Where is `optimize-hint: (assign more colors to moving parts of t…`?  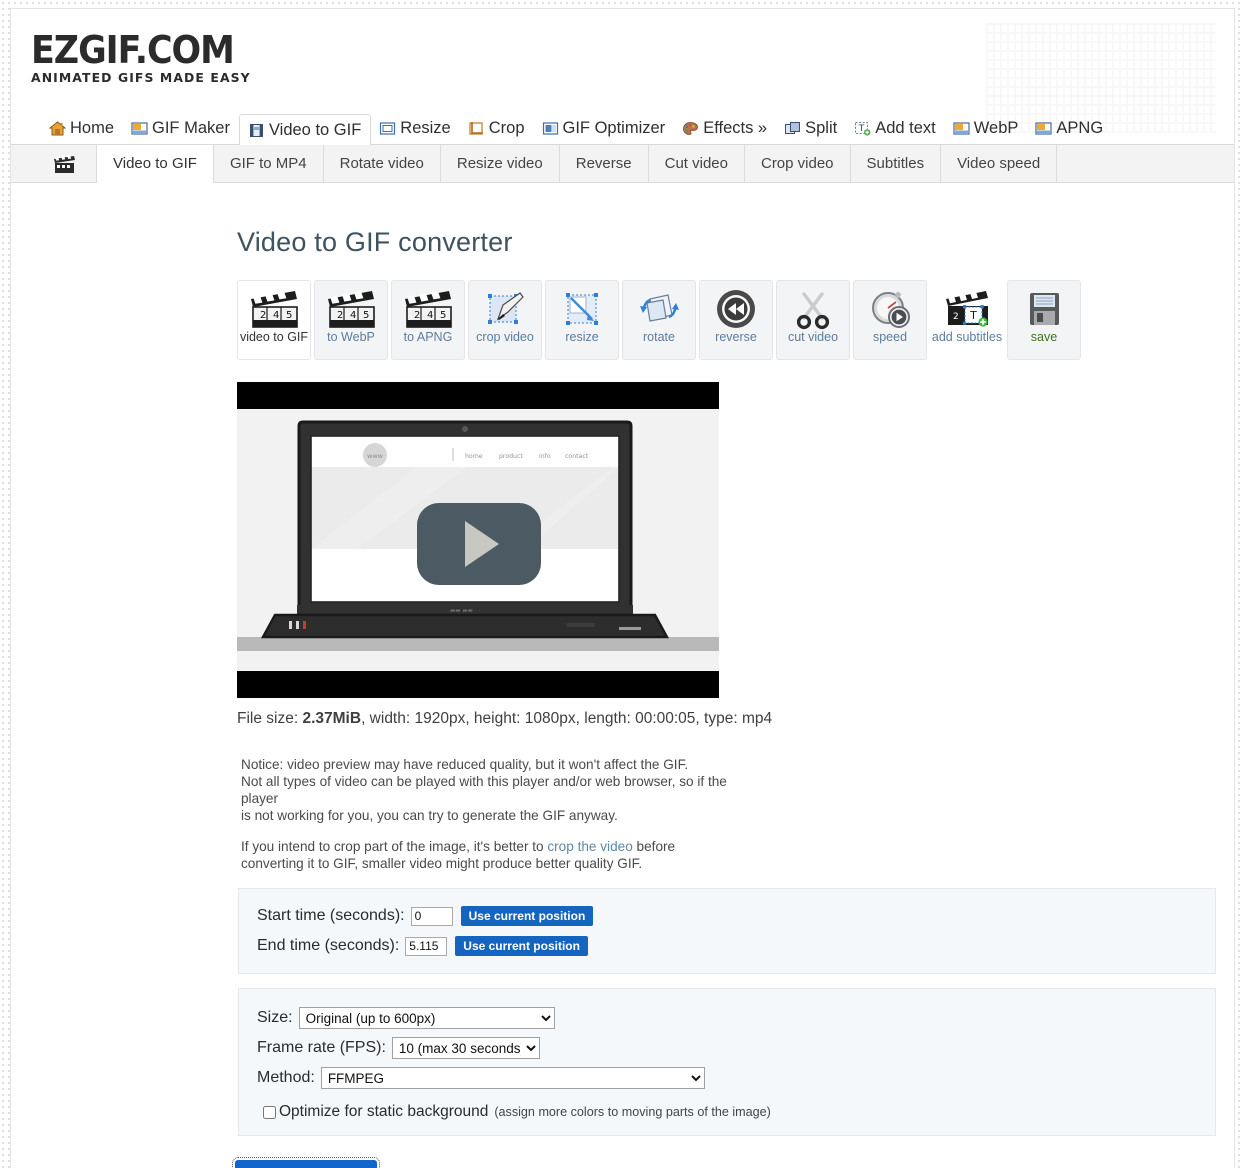
optimize-hint: (assign more colors to moving parts of t… is located at coordinates (632, 1112).